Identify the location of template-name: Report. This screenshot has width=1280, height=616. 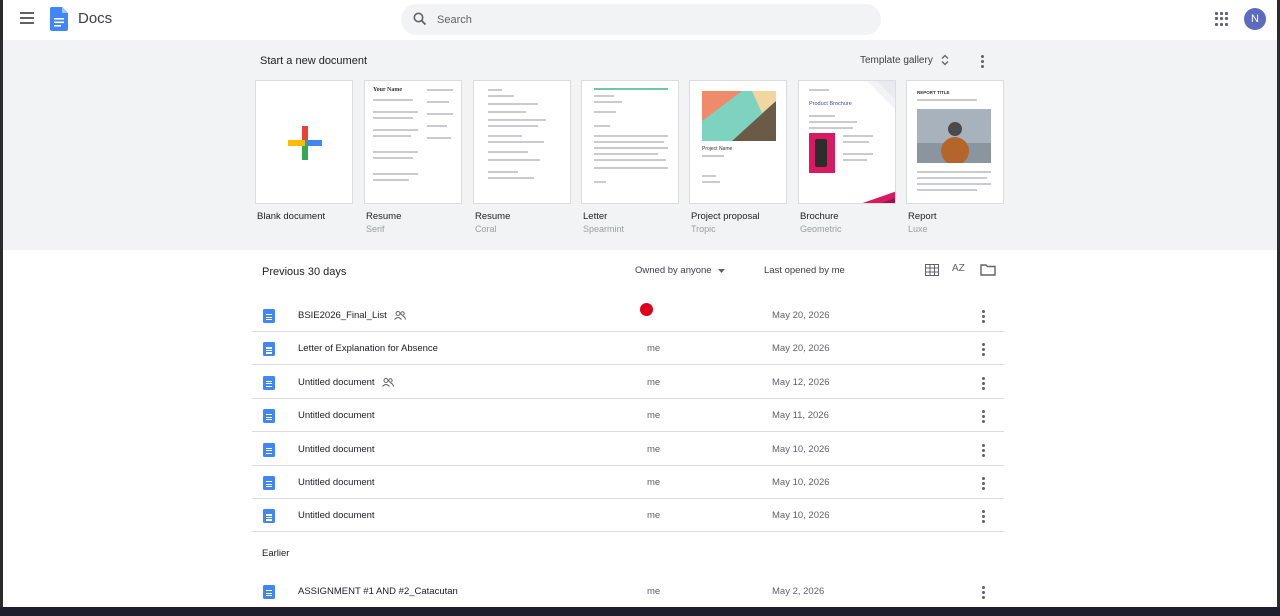
(922, 216).